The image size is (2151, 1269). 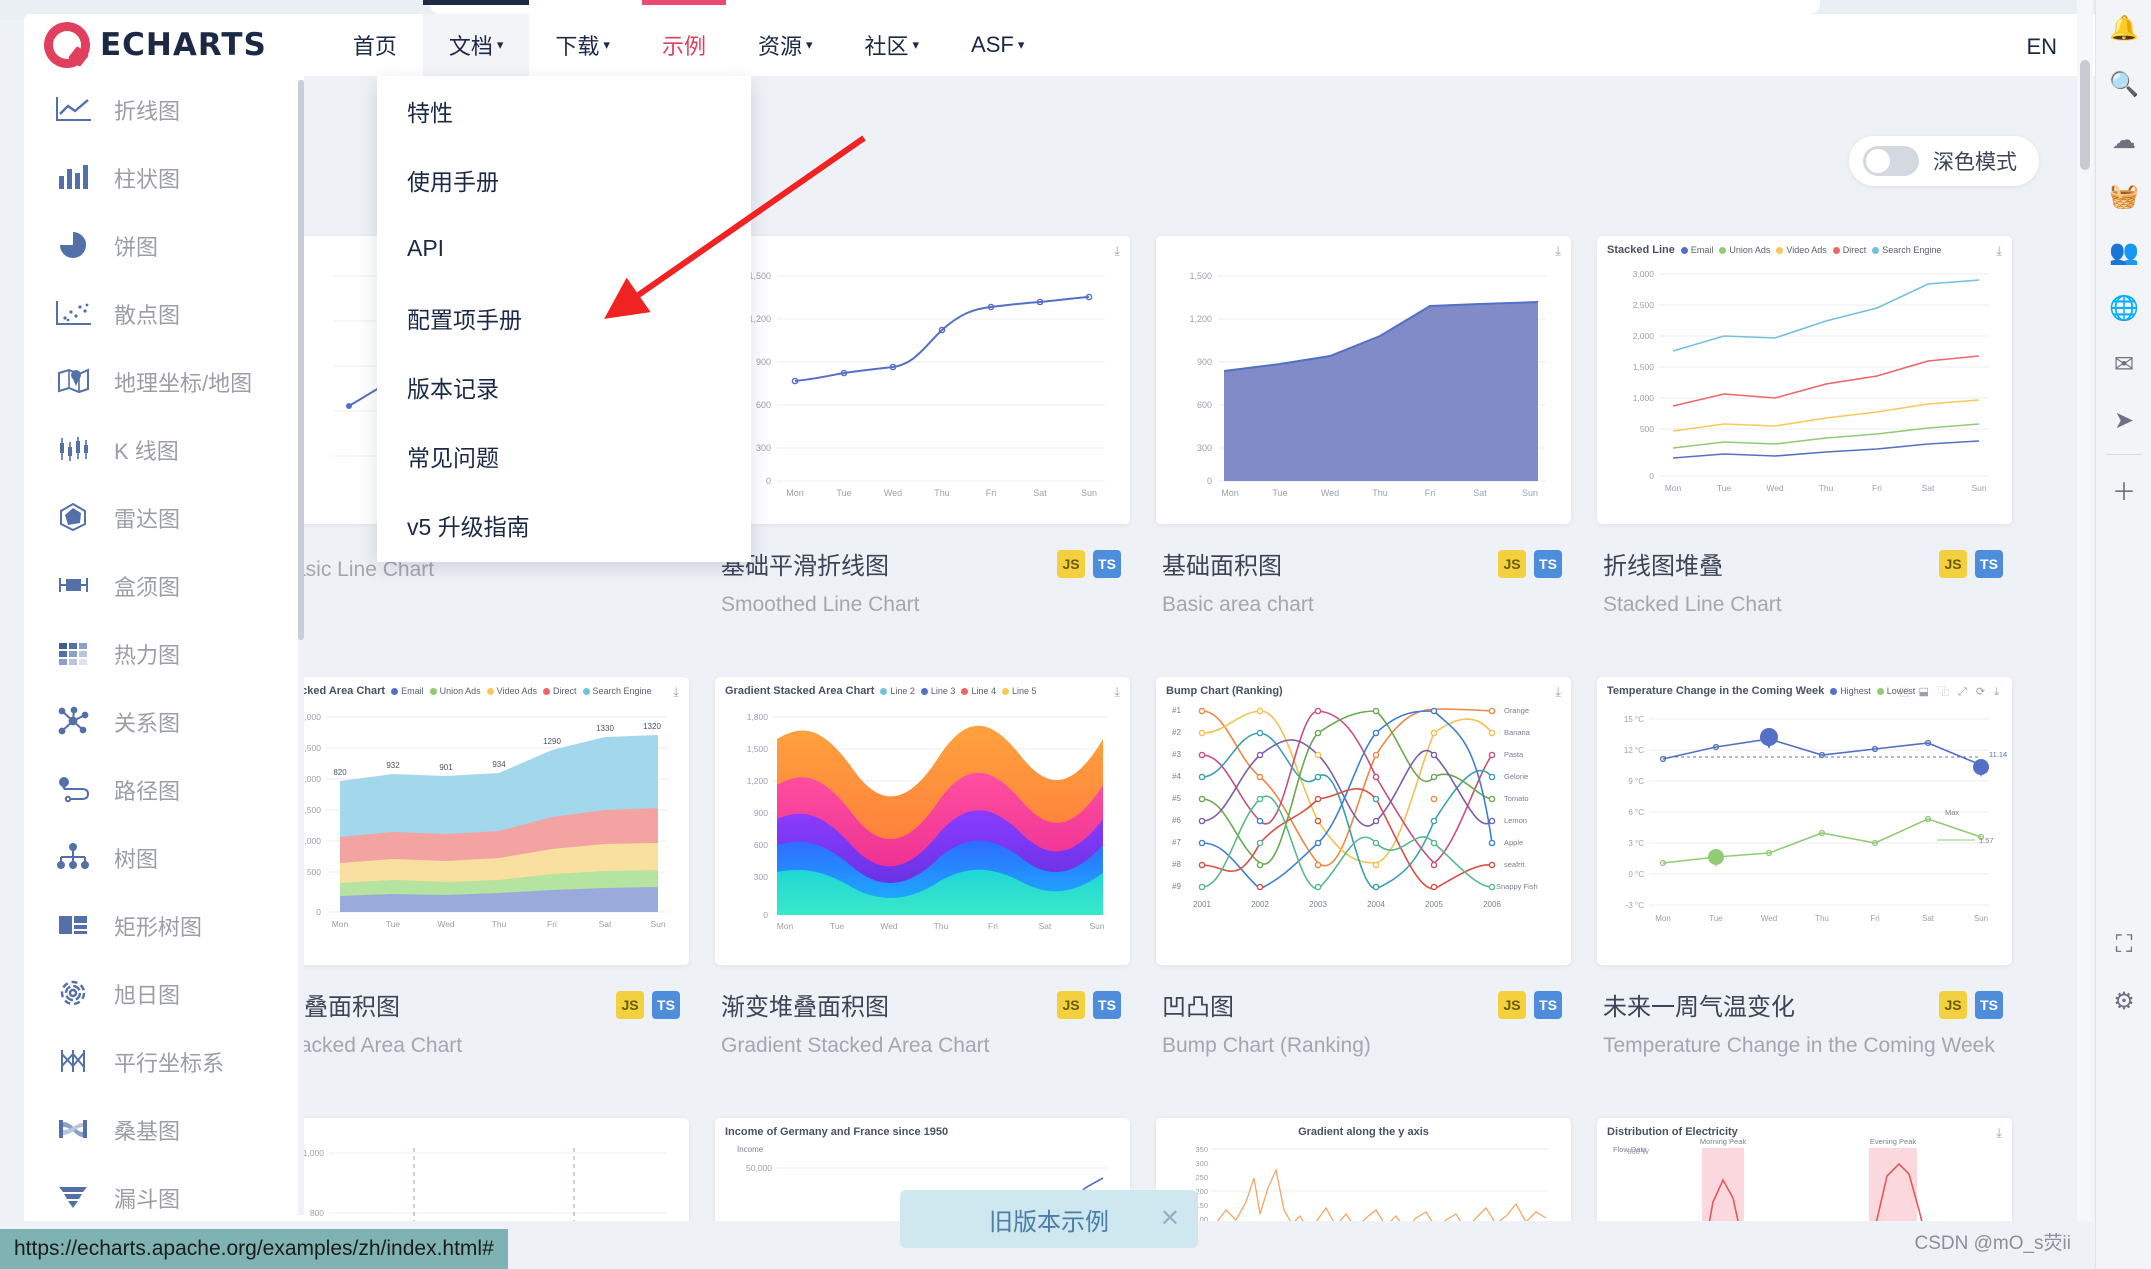 What do you see at coordinates (2123, 364) in the screenshot?
I see `outlook-icon: ✉` at bounding box center [2123, 364].